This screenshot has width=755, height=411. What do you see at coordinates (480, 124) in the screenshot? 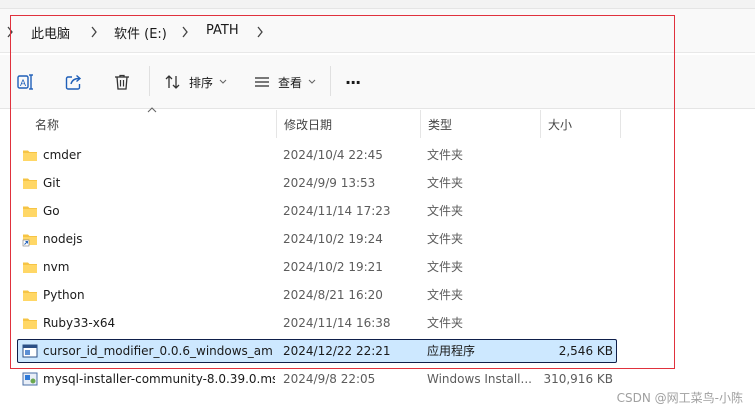
I see `column-header-type: 类型` at bounding box center [480, 124].